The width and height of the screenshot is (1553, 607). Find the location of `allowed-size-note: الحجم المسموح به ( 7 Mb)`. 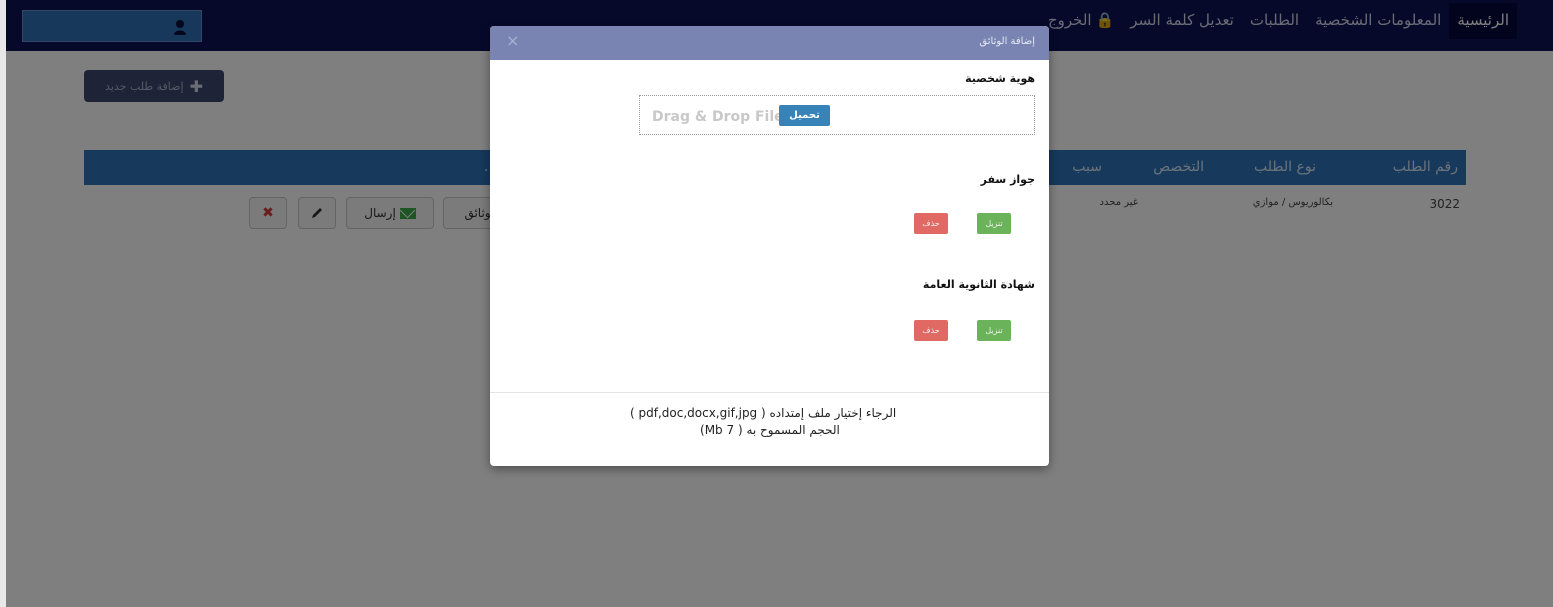

allowed-size-note: الحجم المسموح به ( 7 Mb) is located at coordinates (770, 430).